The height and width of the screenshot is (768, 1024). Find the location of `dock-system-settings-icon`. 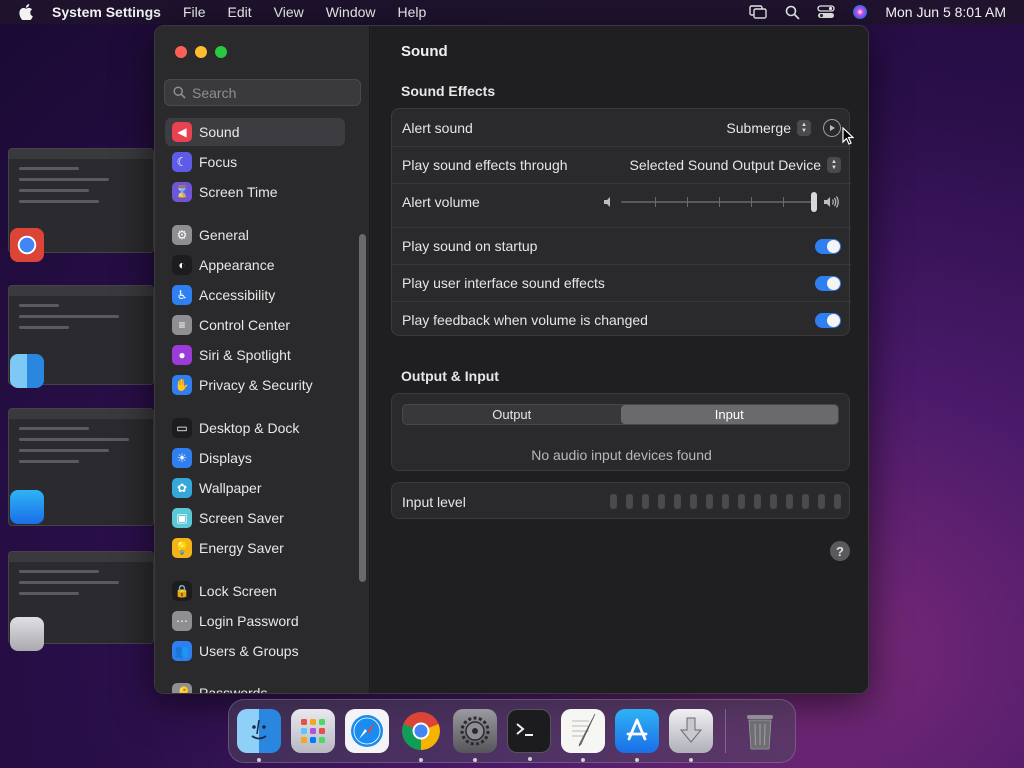

dock-system-settings-icon is located at coordinates (475, 735).